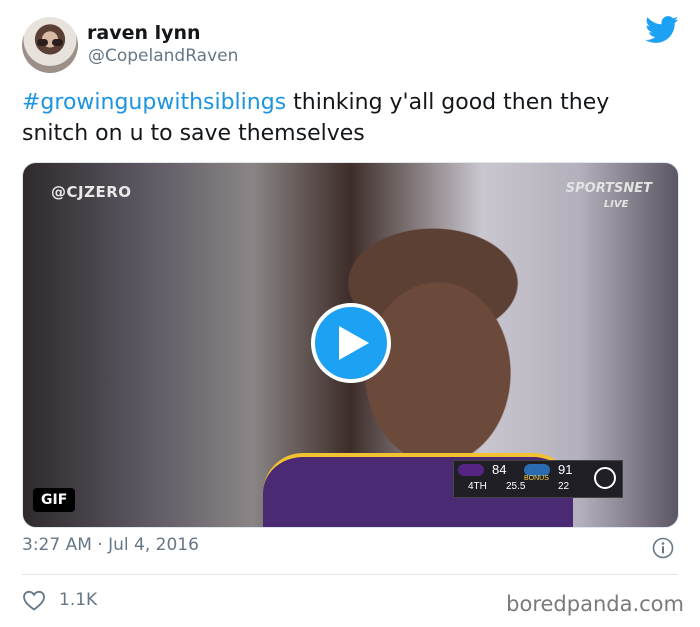  I want to click on game-clock: 25.5, so click(516, 486).